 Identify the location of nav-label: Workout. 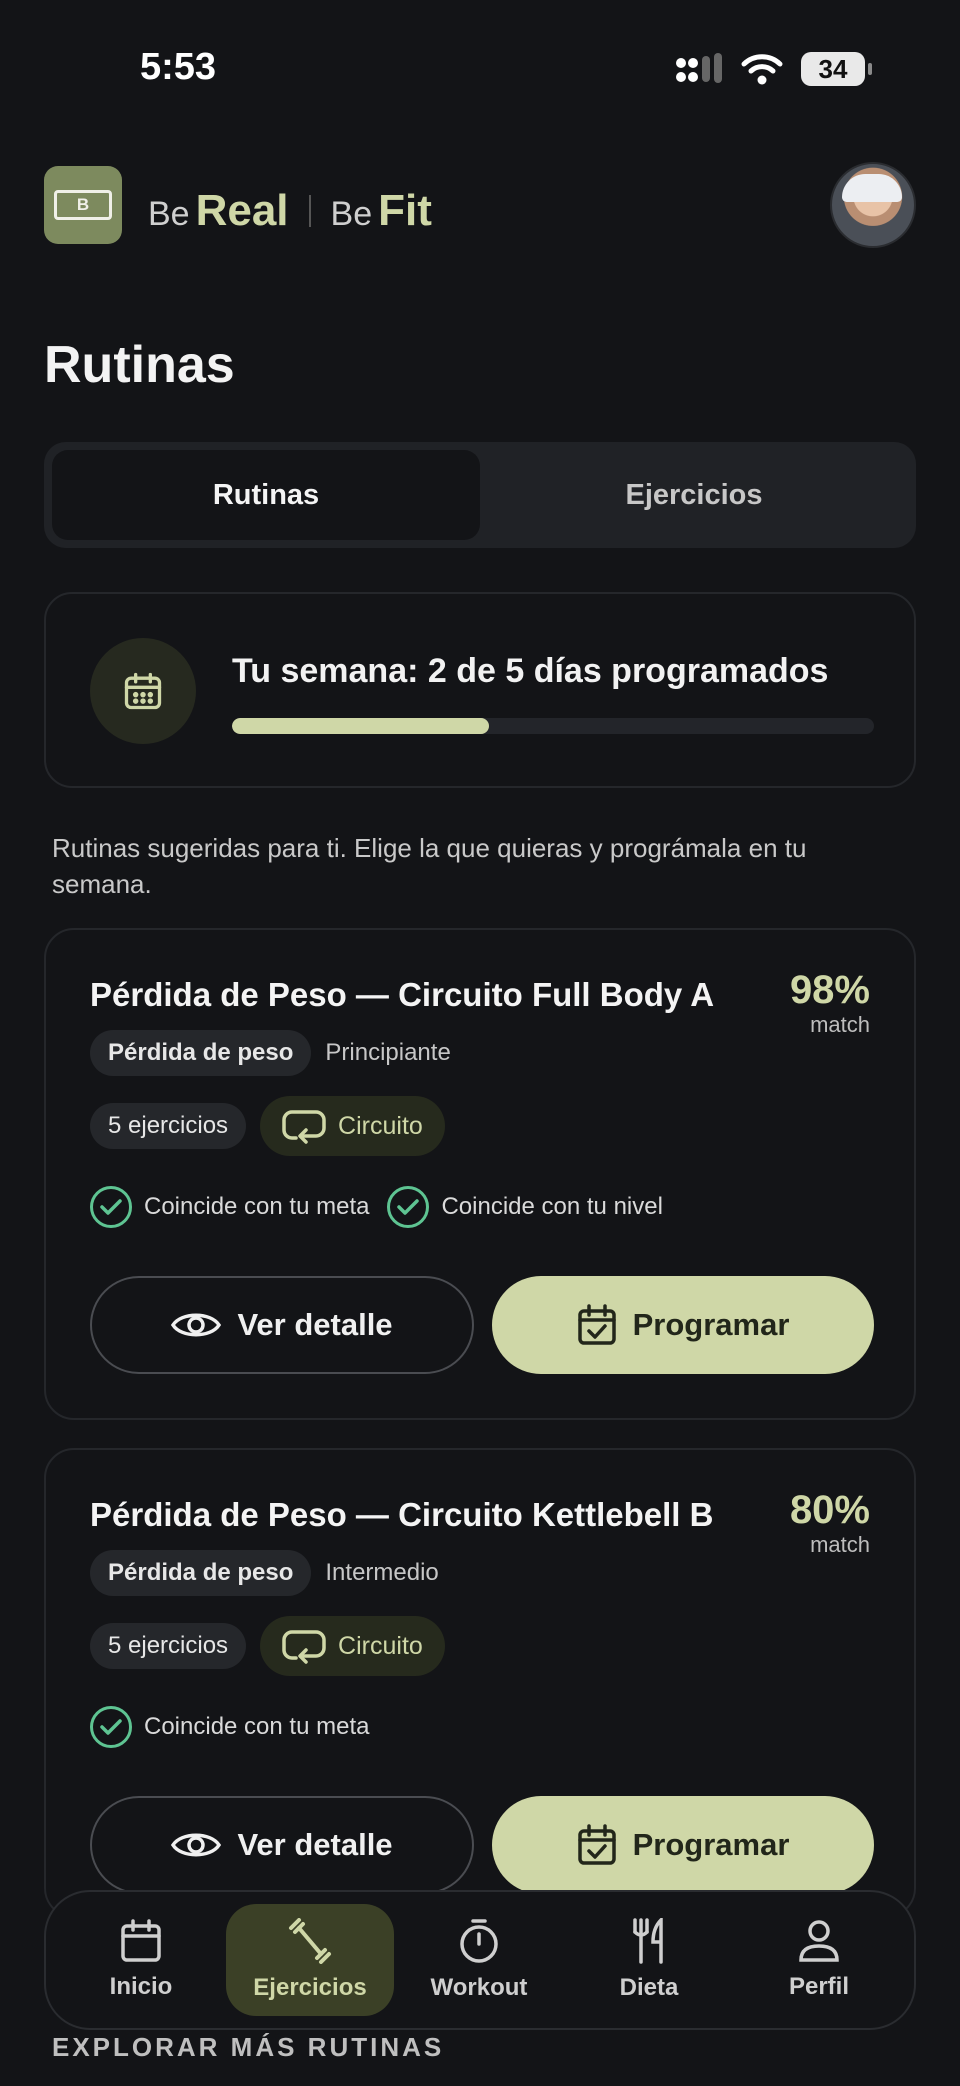
(479, 1987).